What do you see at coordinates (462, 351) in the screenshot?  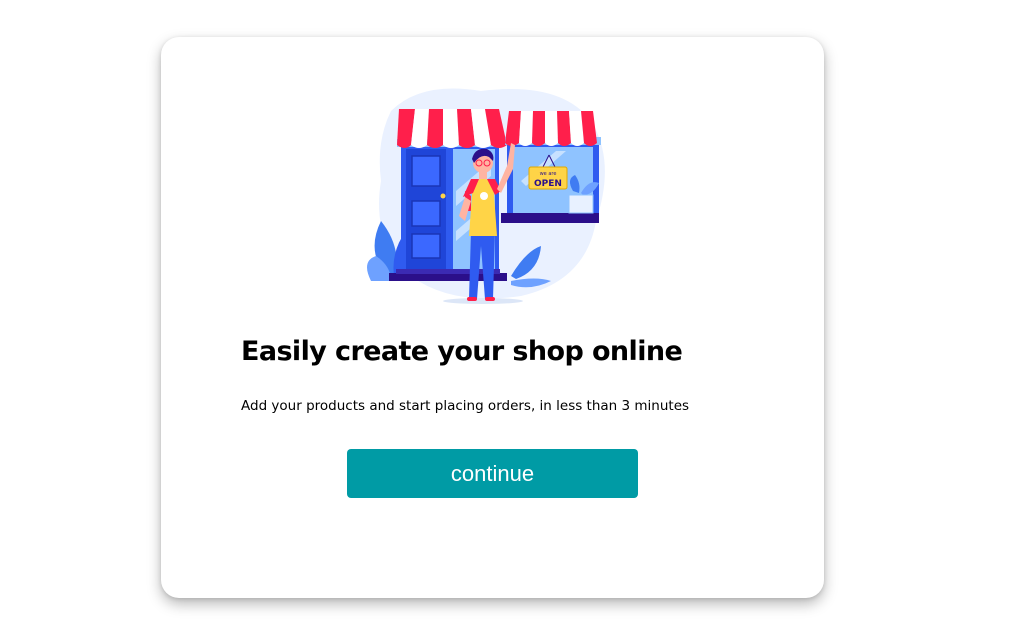 I see `page-title: Easily create your shop online` at bounding box center [462, 351].